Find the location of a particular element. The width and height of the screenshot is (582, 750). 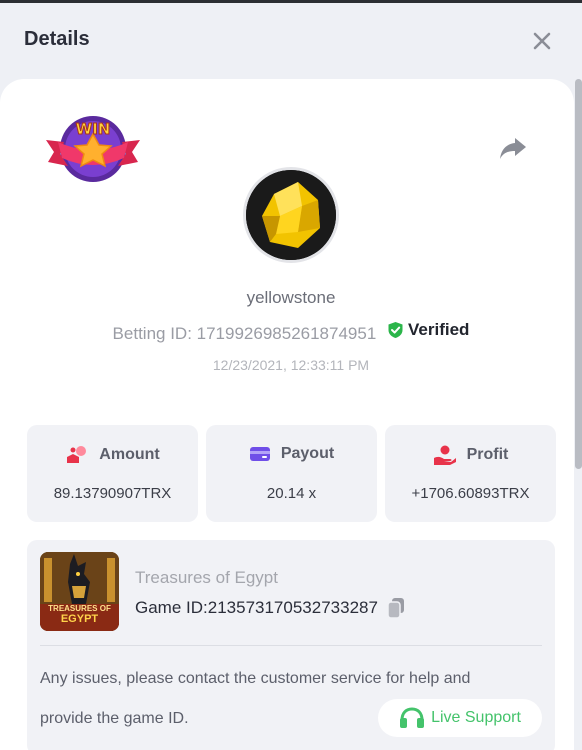

stat-payout-label: Payout is located at coordinates (307, 453).